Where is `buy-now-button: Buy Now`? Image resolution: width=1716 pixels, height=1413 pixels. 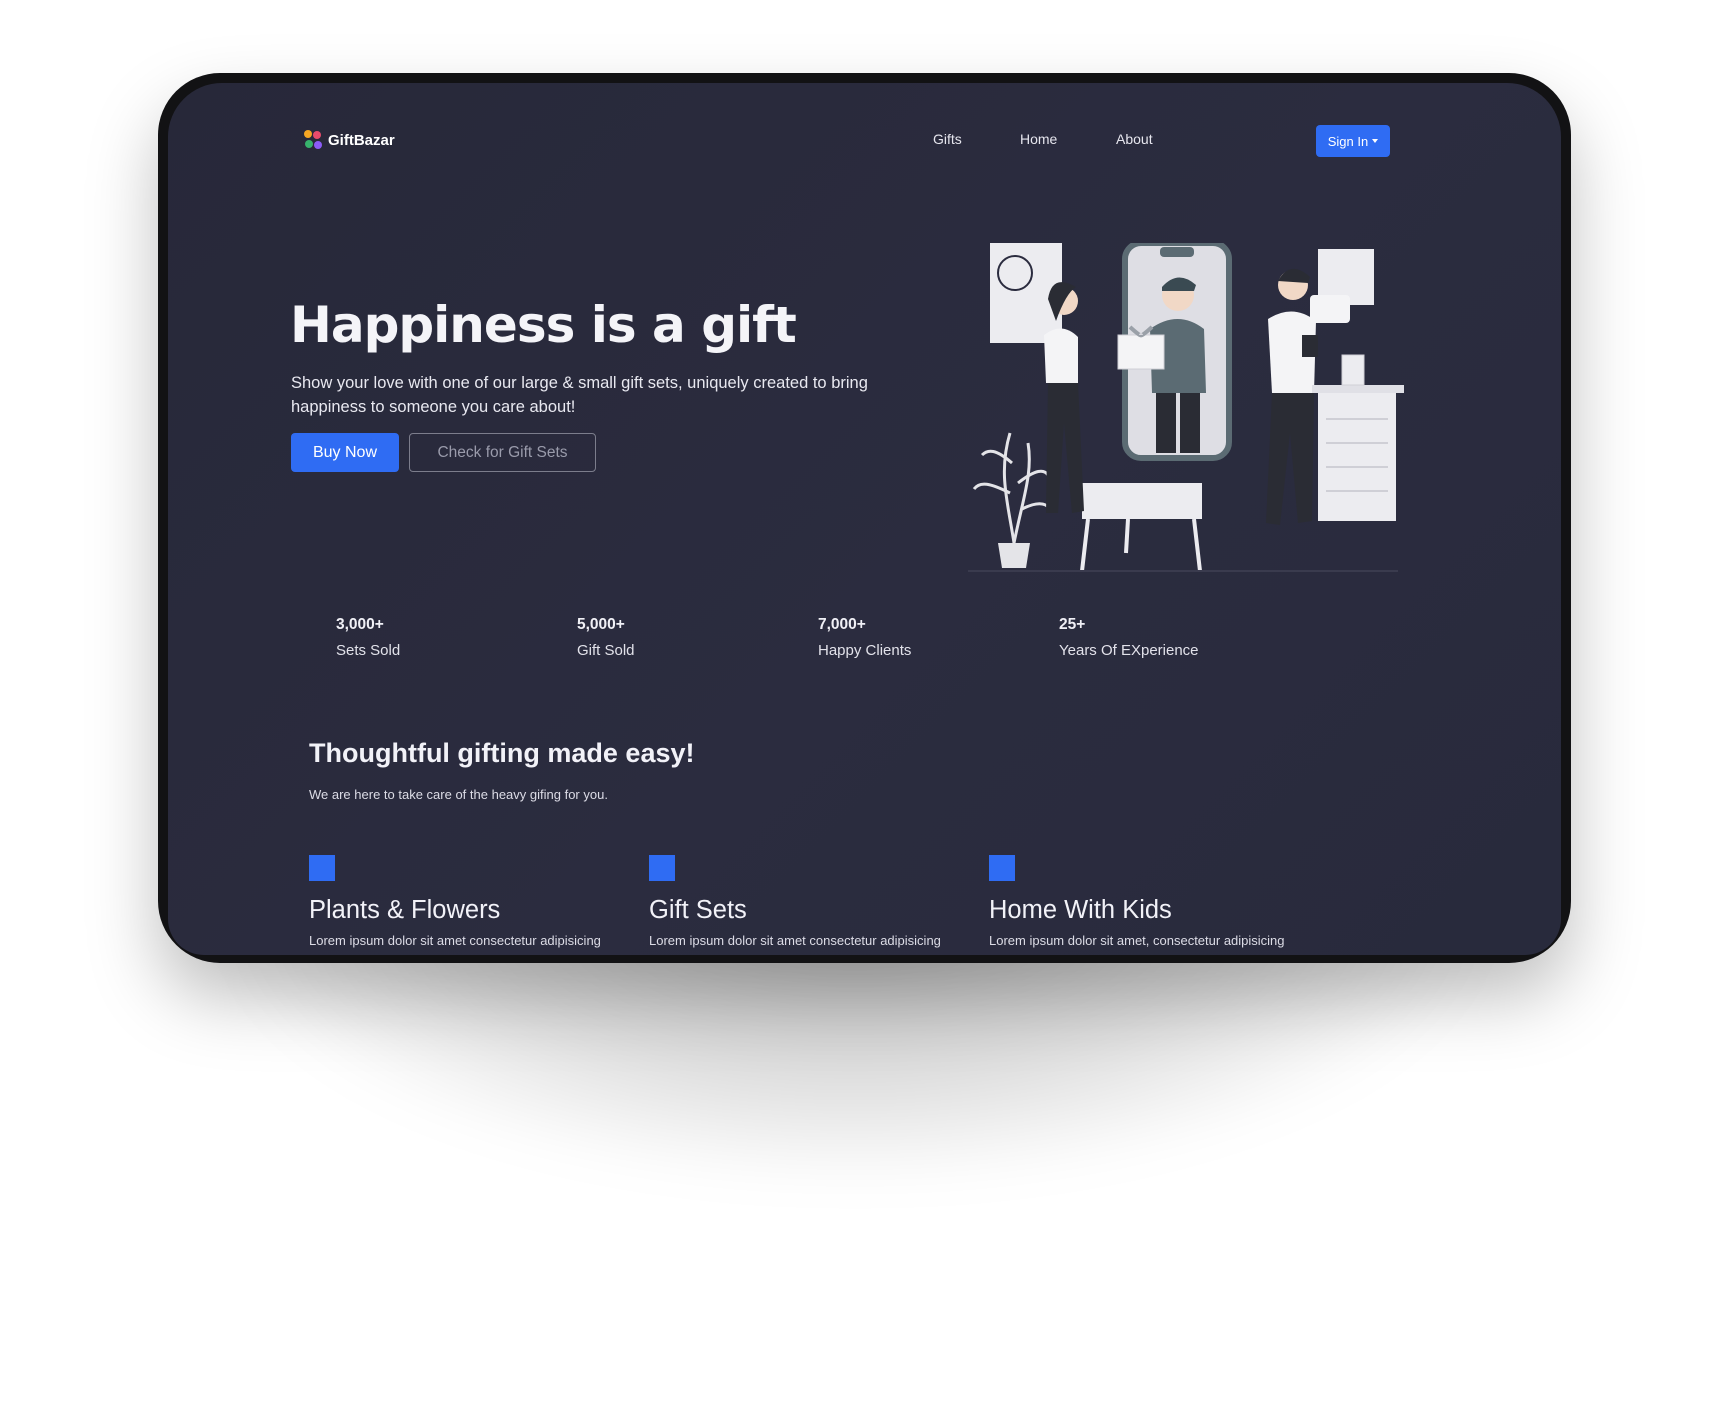
buy-now-button: Buy Now is located at coordinates (345, 452).